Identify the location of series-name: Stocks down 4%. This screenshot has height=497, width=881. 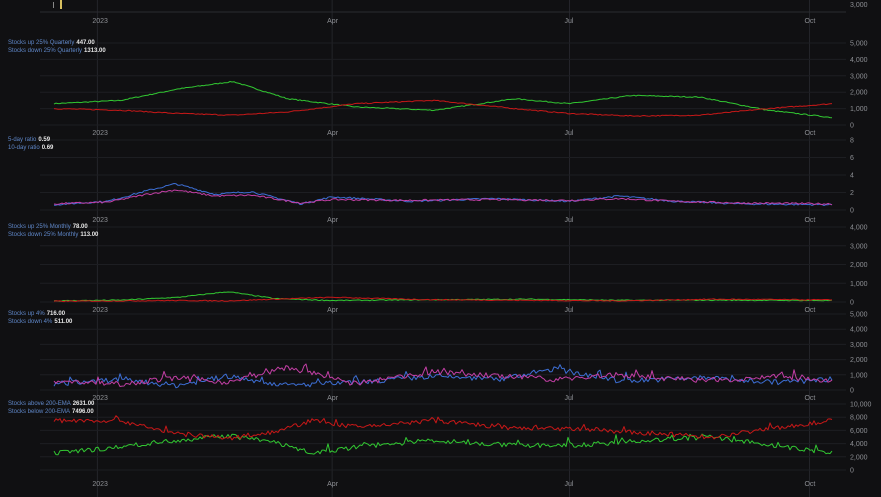
(30, 322).